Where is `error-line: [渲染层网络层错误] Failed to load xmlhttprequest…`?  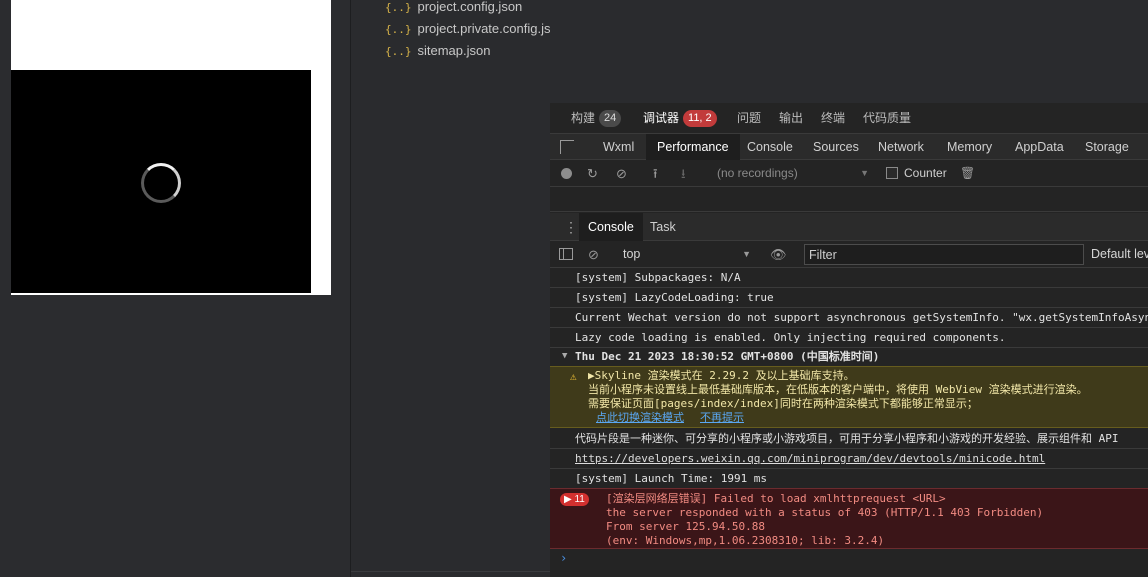
error-line: [渲染层网络层错误] Failed to load xmlhttprequest… is located at coordinates (776, 498).